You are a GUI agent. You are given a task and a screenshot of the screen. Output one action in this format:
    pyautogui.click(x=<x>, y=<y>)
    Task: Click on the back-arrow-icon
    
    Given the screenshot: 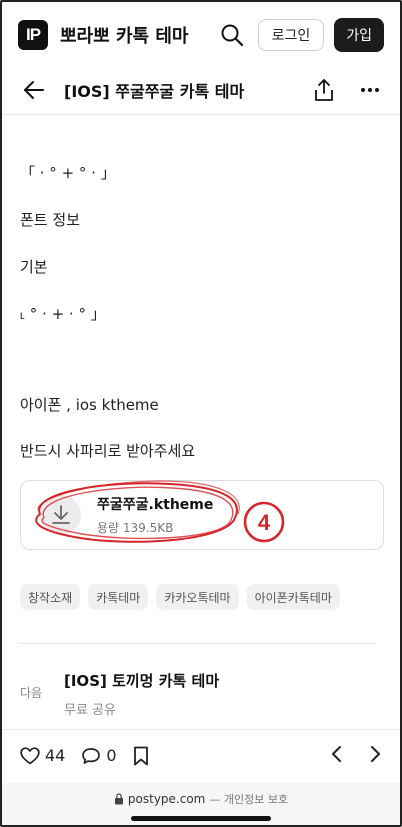 What is the action you would take?
    pyautogui.click(x=34, y=90)
    